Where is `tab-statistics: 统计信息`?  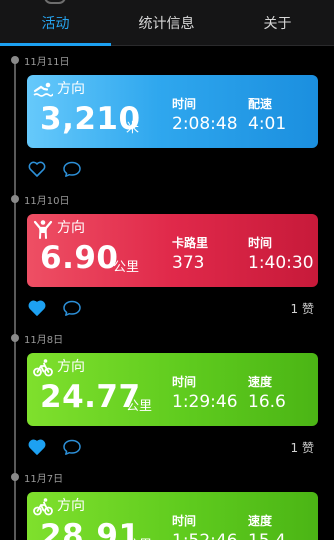 tab-statistics: 统计信息 is located at coordinates (166, 23).